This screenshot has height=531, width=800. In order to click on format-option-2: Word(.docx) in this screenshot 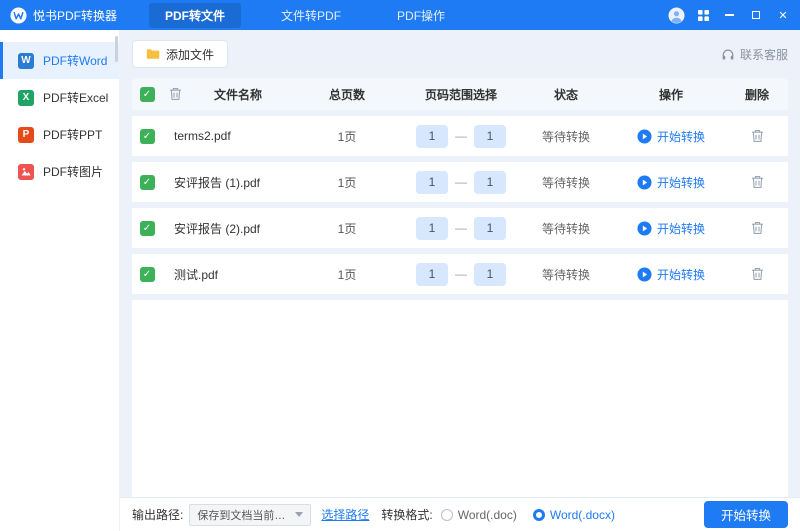, I will do `click(573, 515)`.